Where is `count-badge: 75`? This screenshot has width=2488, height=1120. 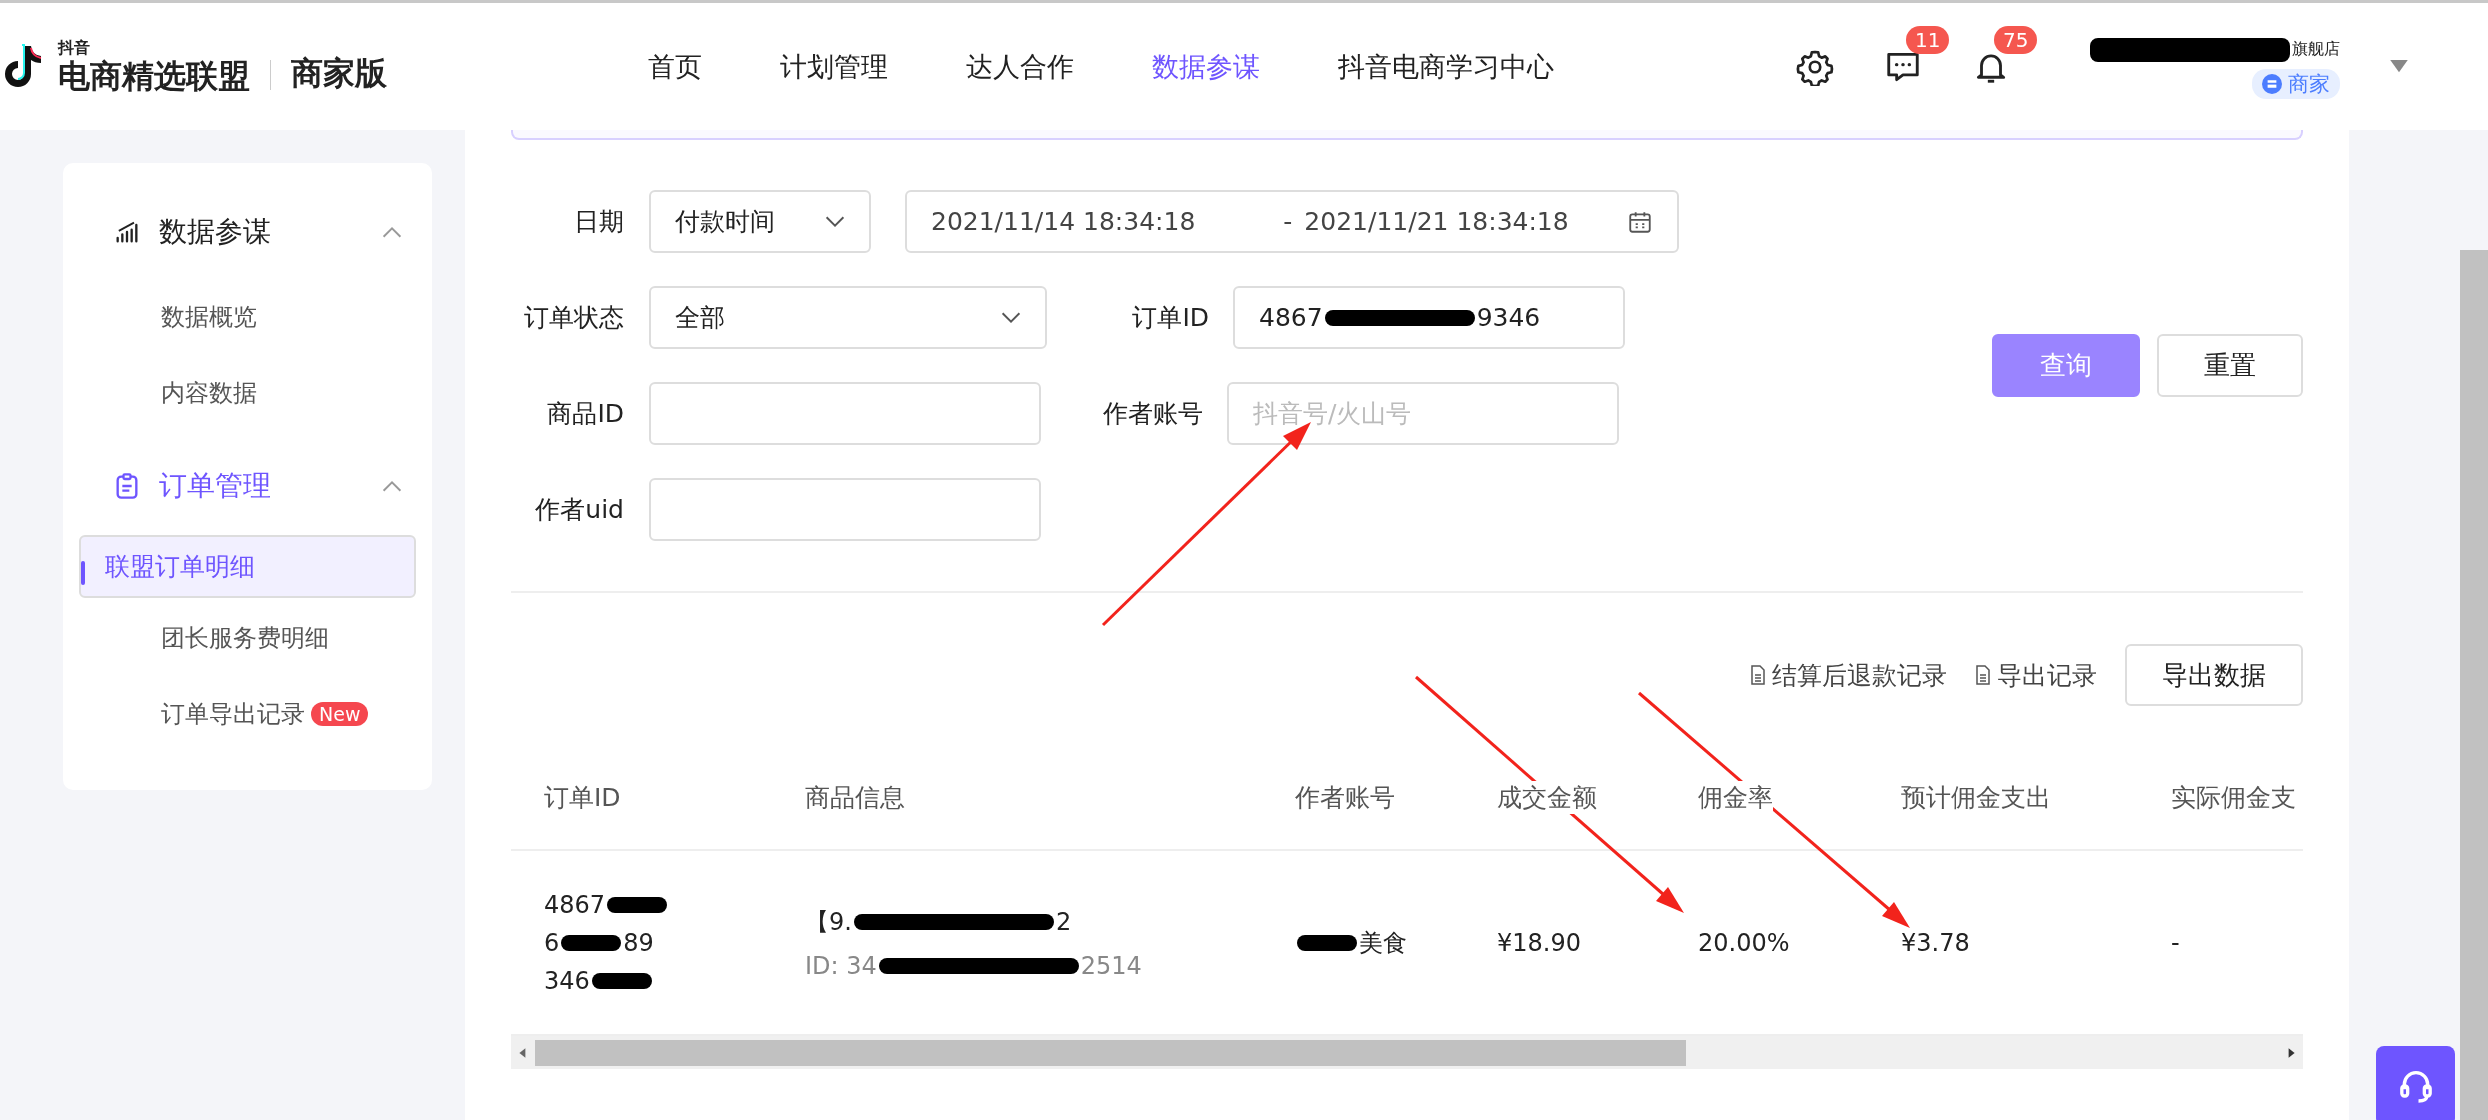
count-badge: 75 is located at coordinates (2016, 39).